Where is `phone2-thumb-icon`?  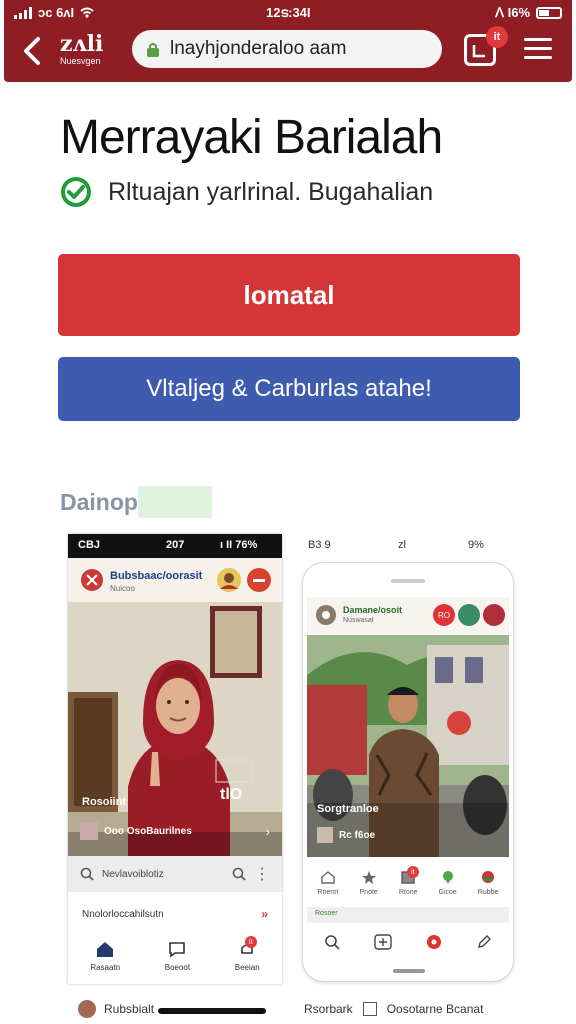
phone2-thumb-icon is located at coordinates (325, 835).